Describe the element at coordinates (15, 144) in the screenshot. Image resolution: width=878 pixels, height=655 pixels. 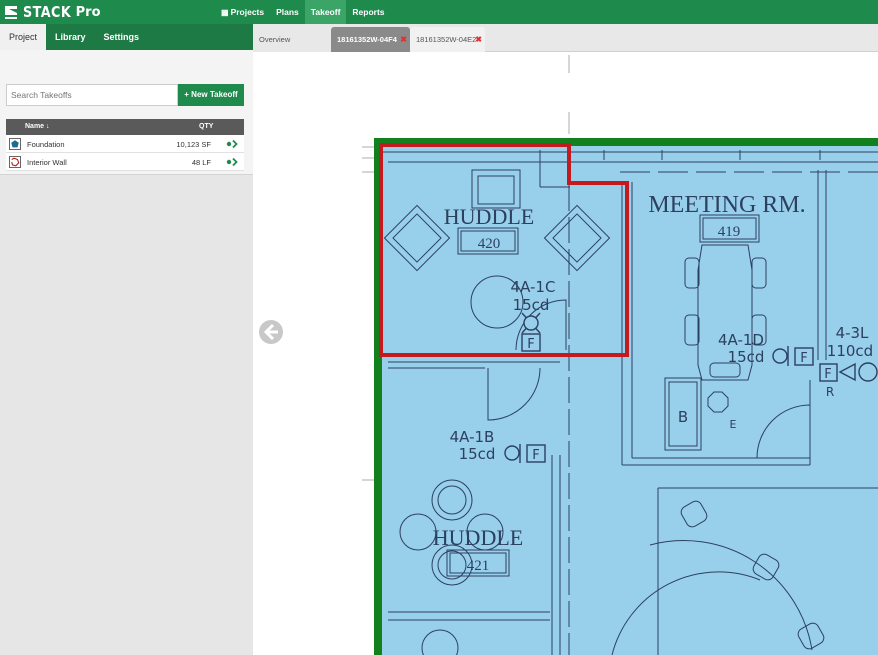
I see `area-takeoff-icon` at that location.